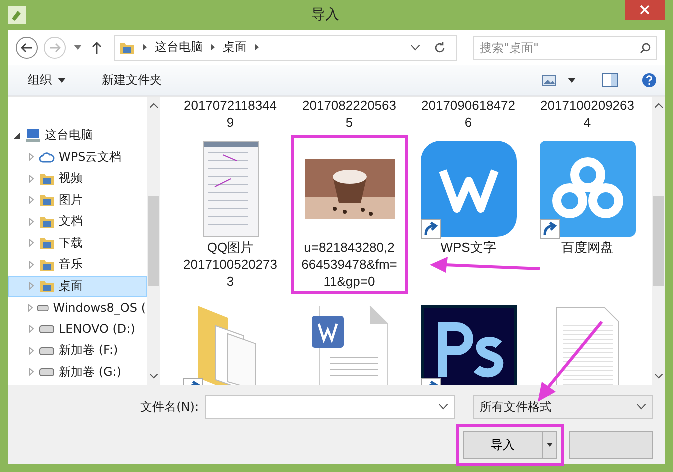 The width and height of the screenshot is (673, 472). Describe the element at coordinates (563, 407) in the screenshot. I see `file-type-dropdown: 所有文件格式` at that location.